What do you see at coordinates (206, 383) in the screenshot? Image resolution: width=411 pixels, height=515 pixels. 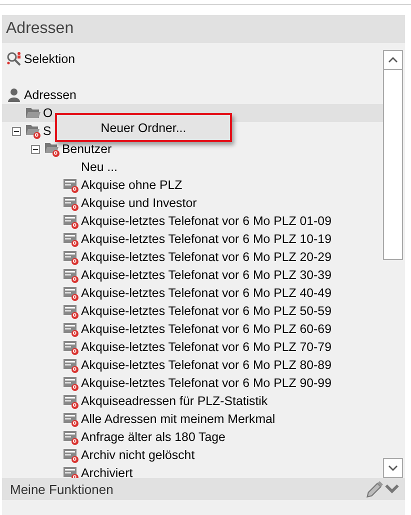 I see `tree-label: Akquise-letztes Telefonat vor 6 Mo PLZ 90-99` at bounding box center [206, 383].